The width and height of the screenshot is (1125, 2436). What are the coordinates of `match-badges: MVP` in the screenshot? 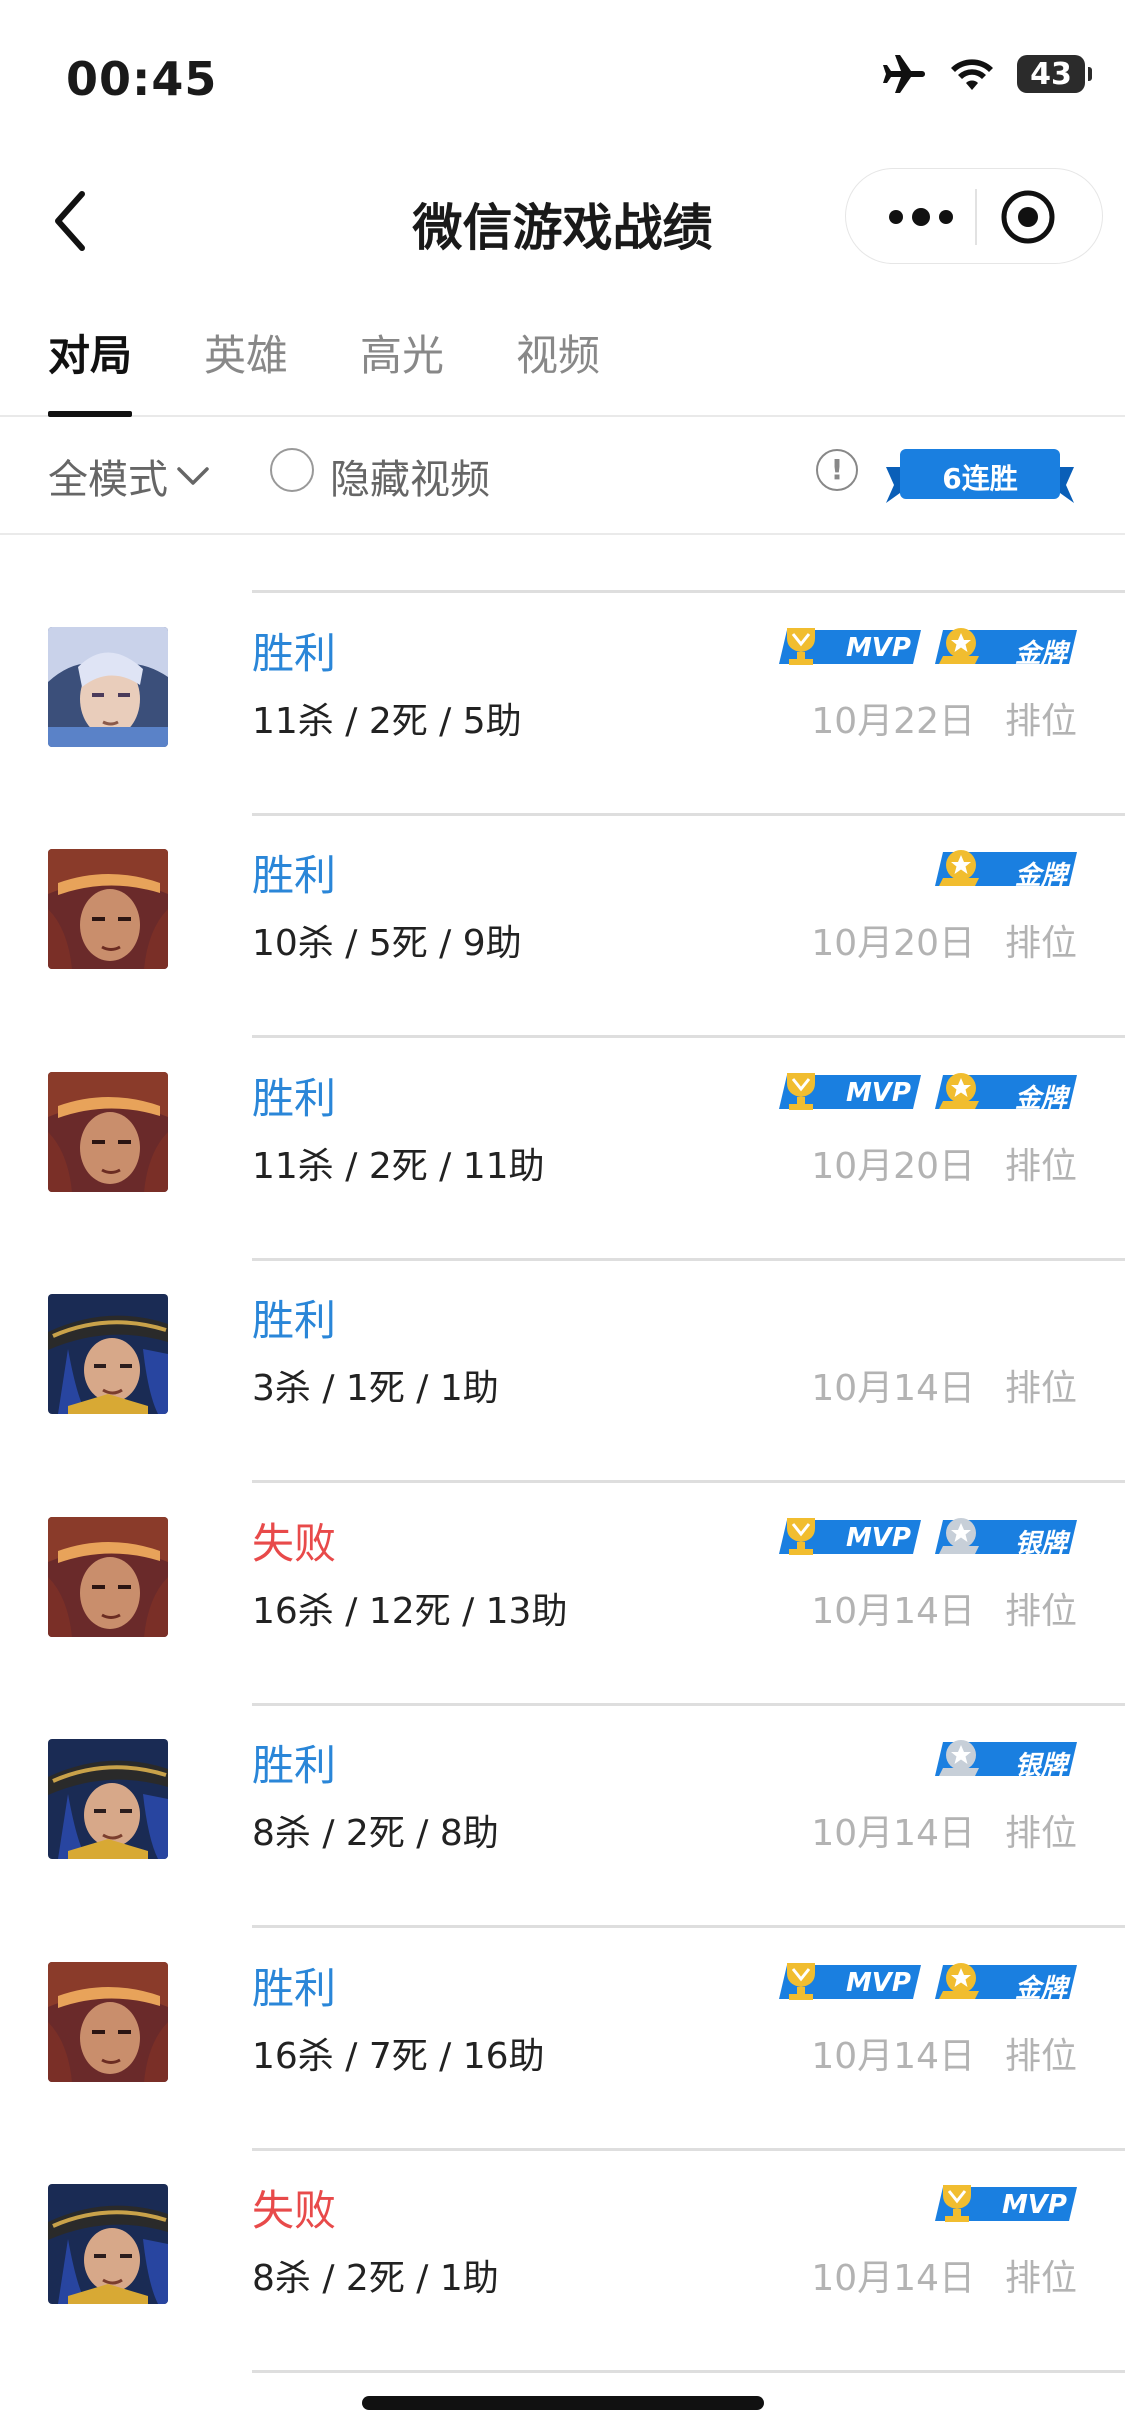 It's located at (1006, 2204).